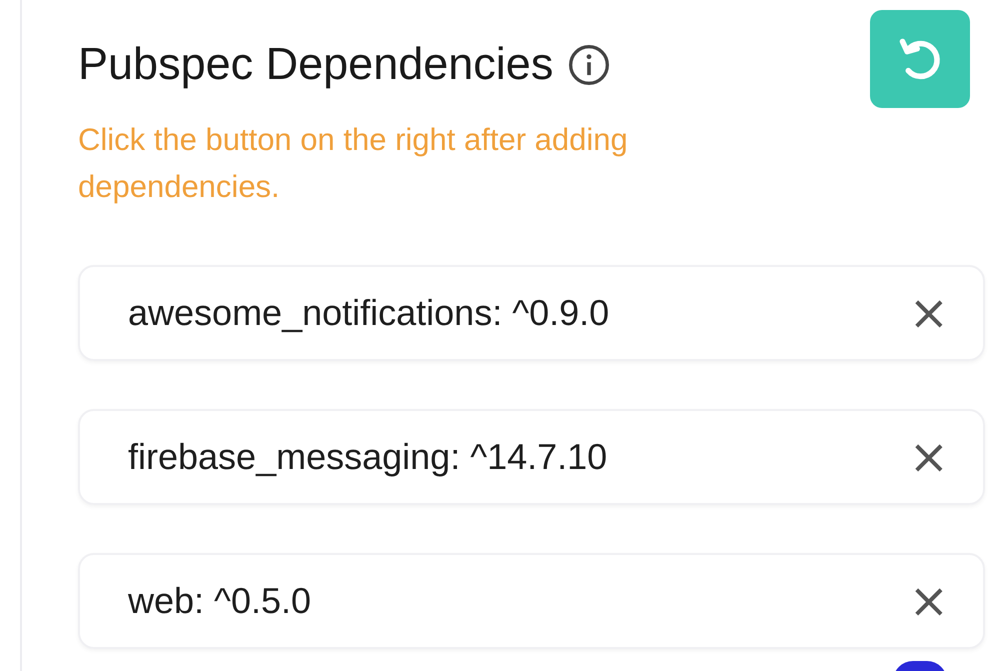 Image resolution: width=1000 pixels, height=671 pixels. I want to click on info-icon, so click(589, 65).